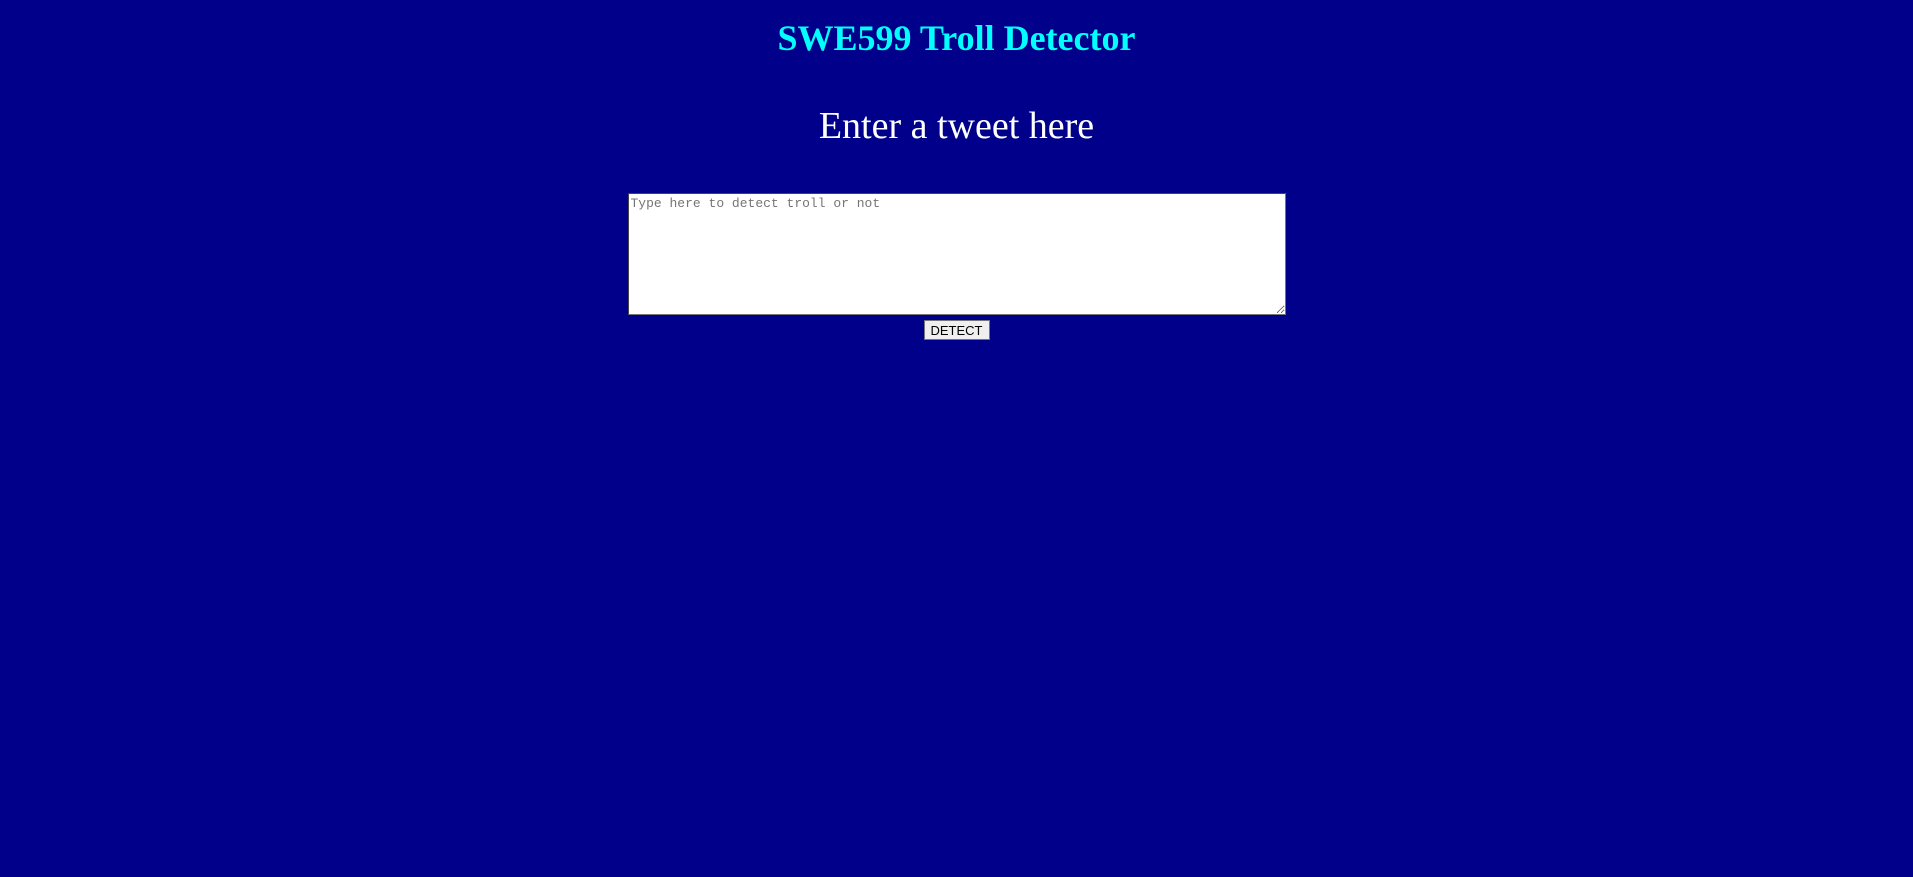  I want to click on page-subtitle: Enter a tweet here, so click(956, 126).